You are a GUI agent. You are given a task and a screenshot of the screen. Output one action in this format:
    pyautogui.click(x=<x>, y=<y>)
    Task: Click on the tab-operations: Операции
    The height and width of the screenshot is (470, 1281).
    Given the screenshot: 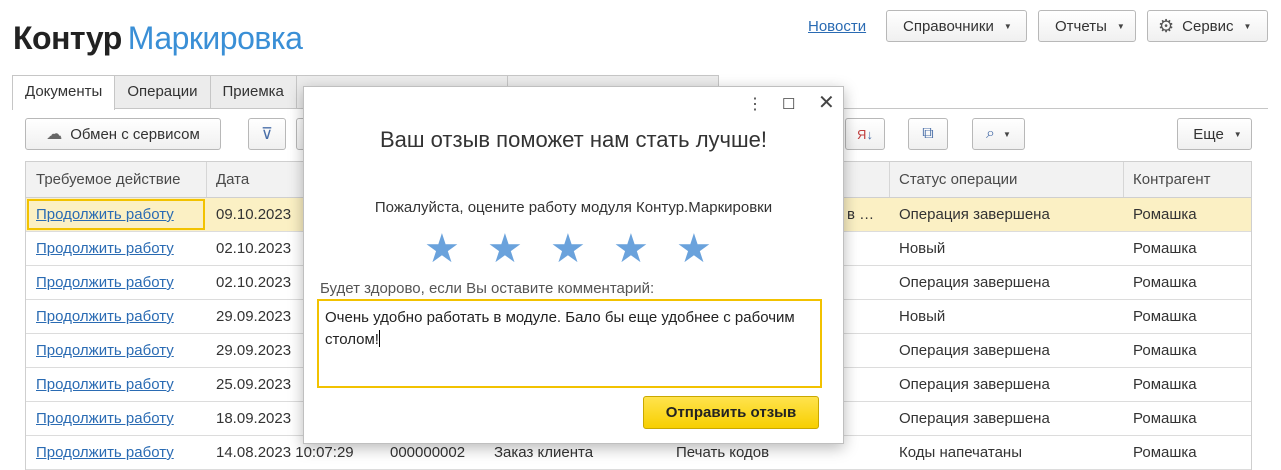 What is the action you would take?
    pyautogui.click(x=162, y=92)
    